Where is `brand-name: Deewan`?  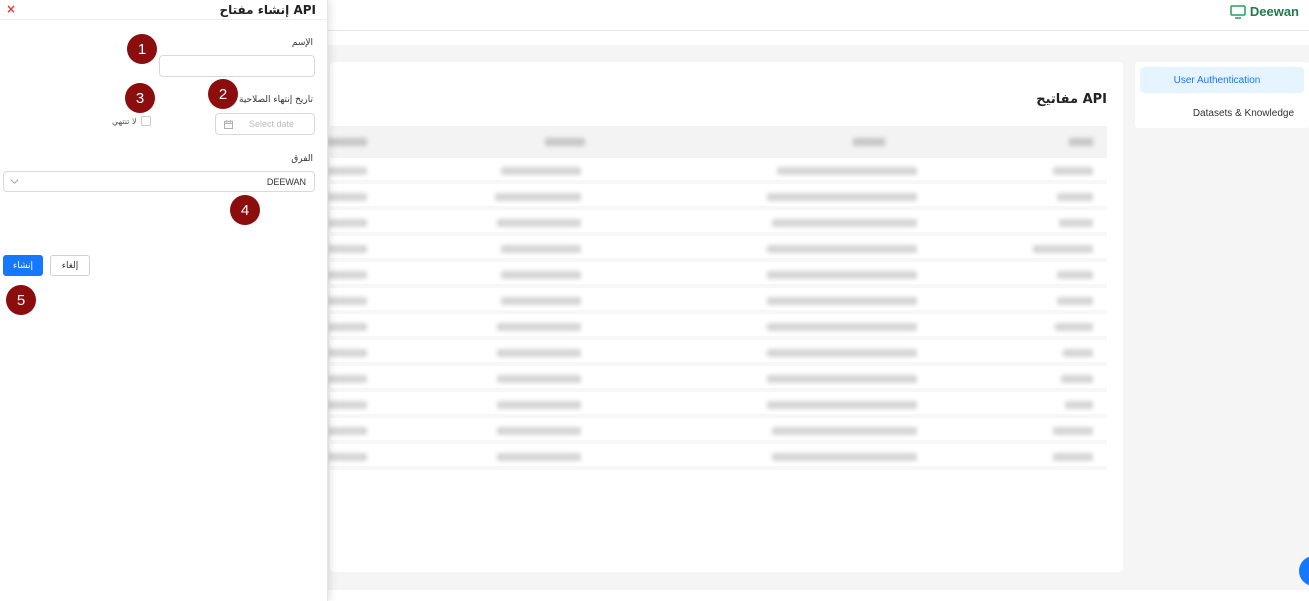 brand-name: Deewan is located at coordinates (1274, 11).